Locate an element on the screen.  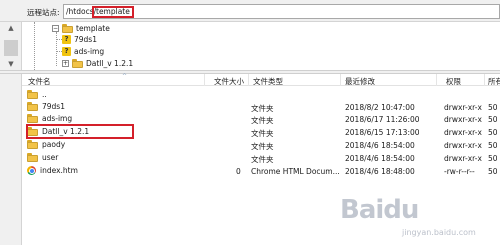
remote-site-bar: 远程站点: /htdocs/ template is located at coordinates (250, 11).